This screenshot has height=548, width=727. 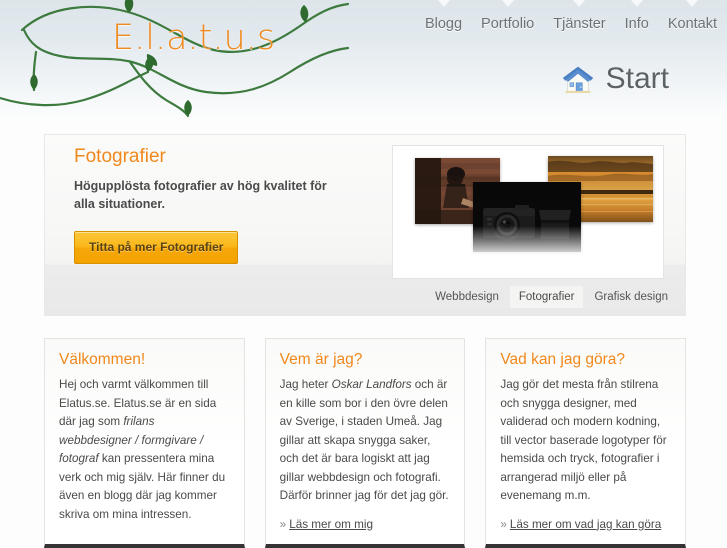 I want to click on read-more-about-me-link: » Läs mer om mig, so click(x=365, y=524).